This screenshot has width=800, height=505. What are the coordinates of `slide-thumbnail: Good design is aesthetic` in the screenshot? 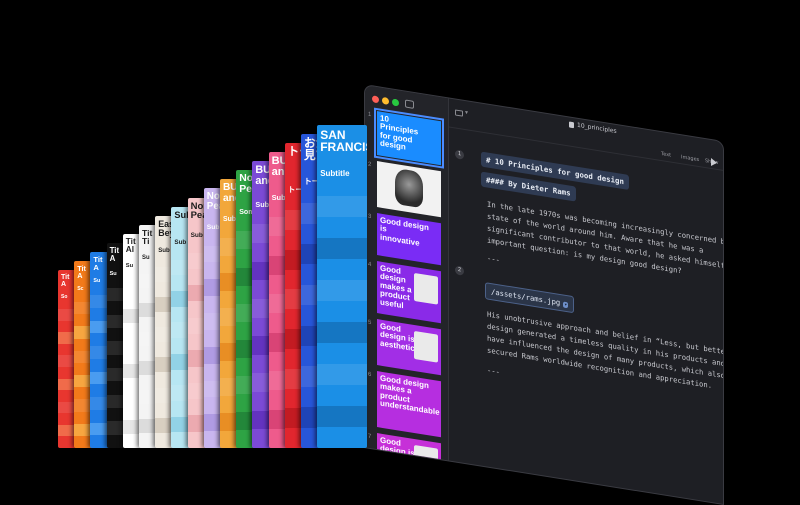 It's located at (409, 347).